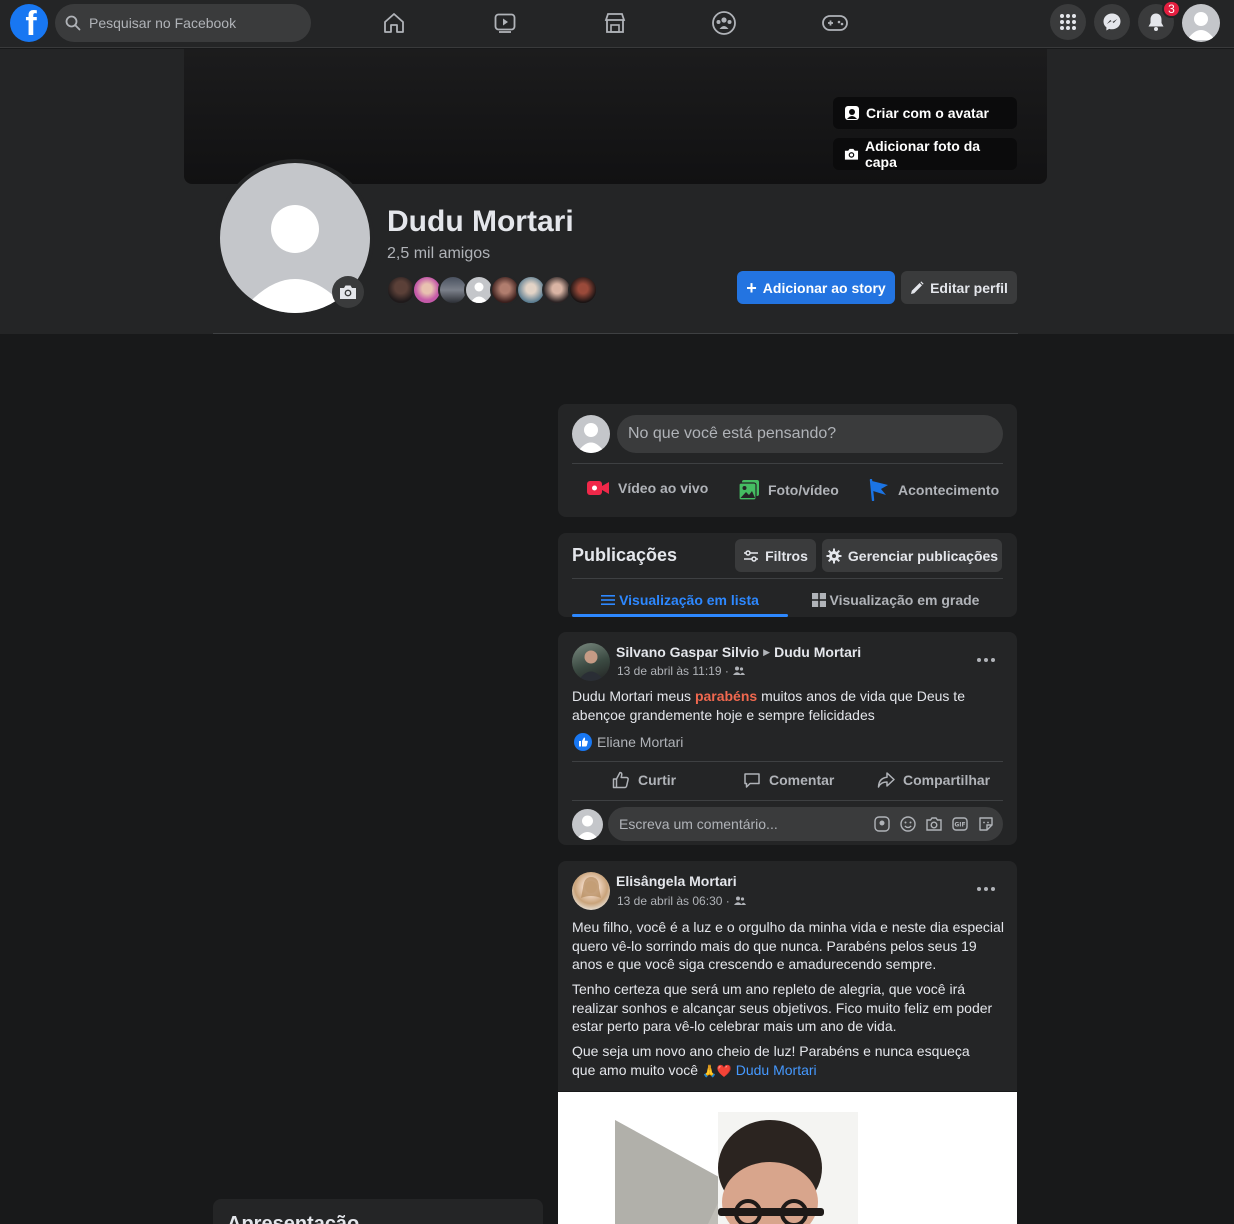 Image resolution: width=1234 pixels, height=1224 pixels. I want to click on top-navigation-bar: f 3, so click(617, 24).